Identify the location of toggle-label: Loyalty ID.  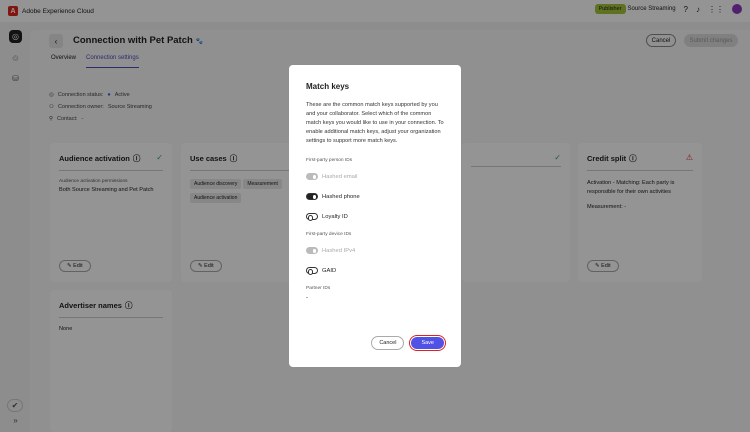
(335, 216).